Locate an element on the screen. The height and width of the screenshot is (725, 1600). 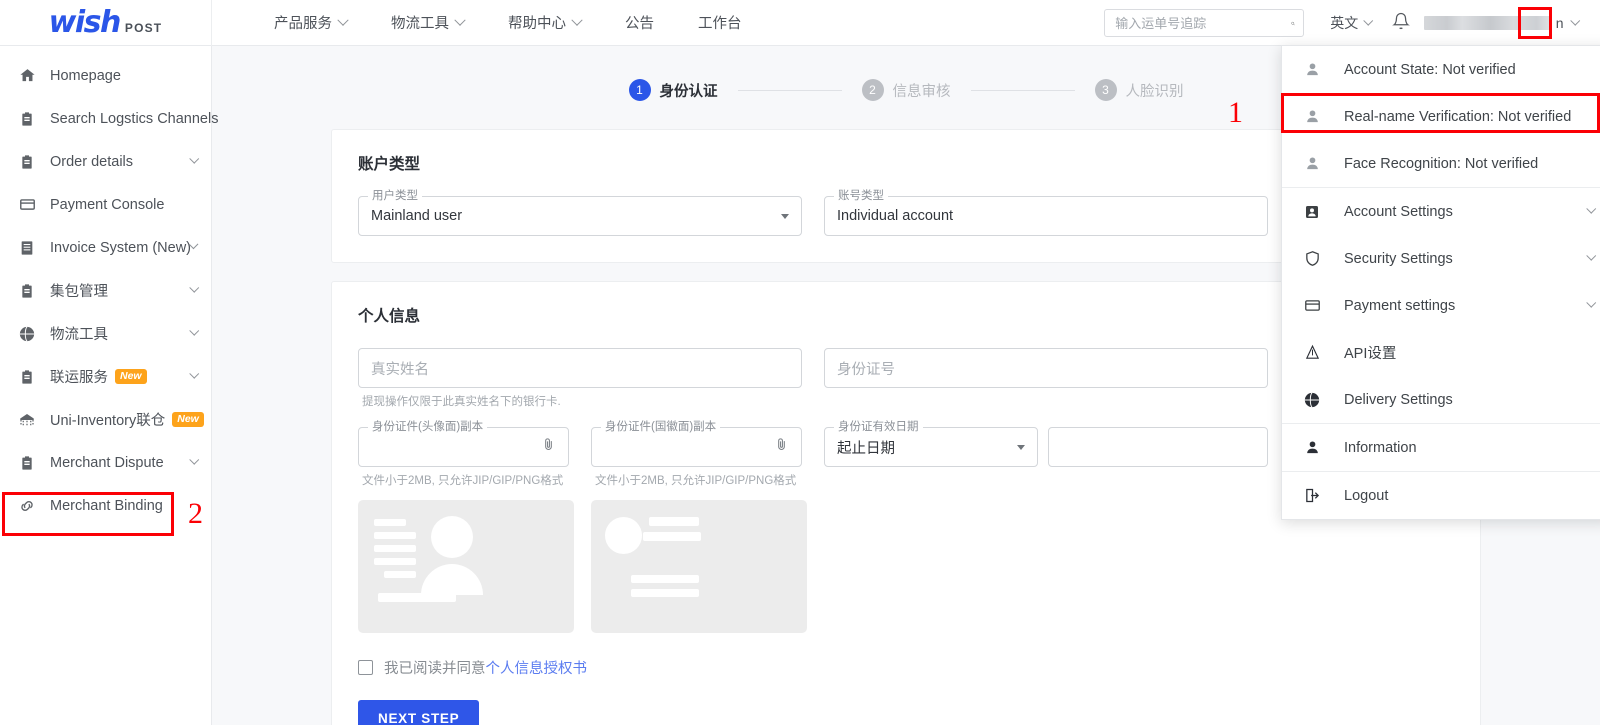
sidebar-item-homepage: Homepage is located at coordinates (105, 75).